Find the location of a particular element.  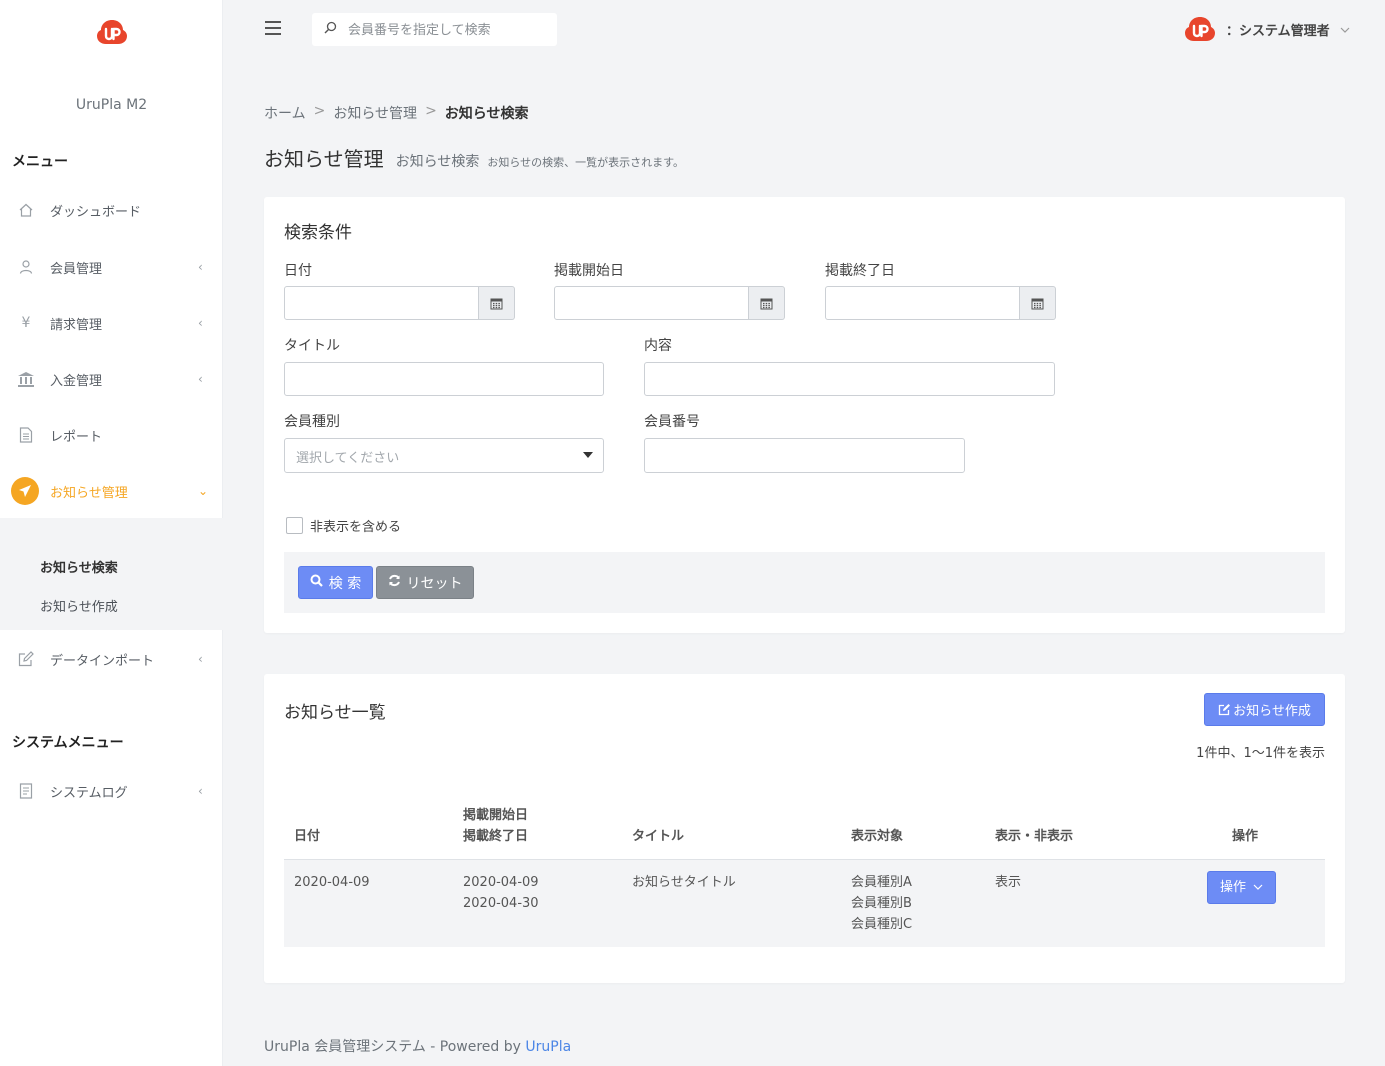

start-date-field-group is located at coordinates (669, 303).